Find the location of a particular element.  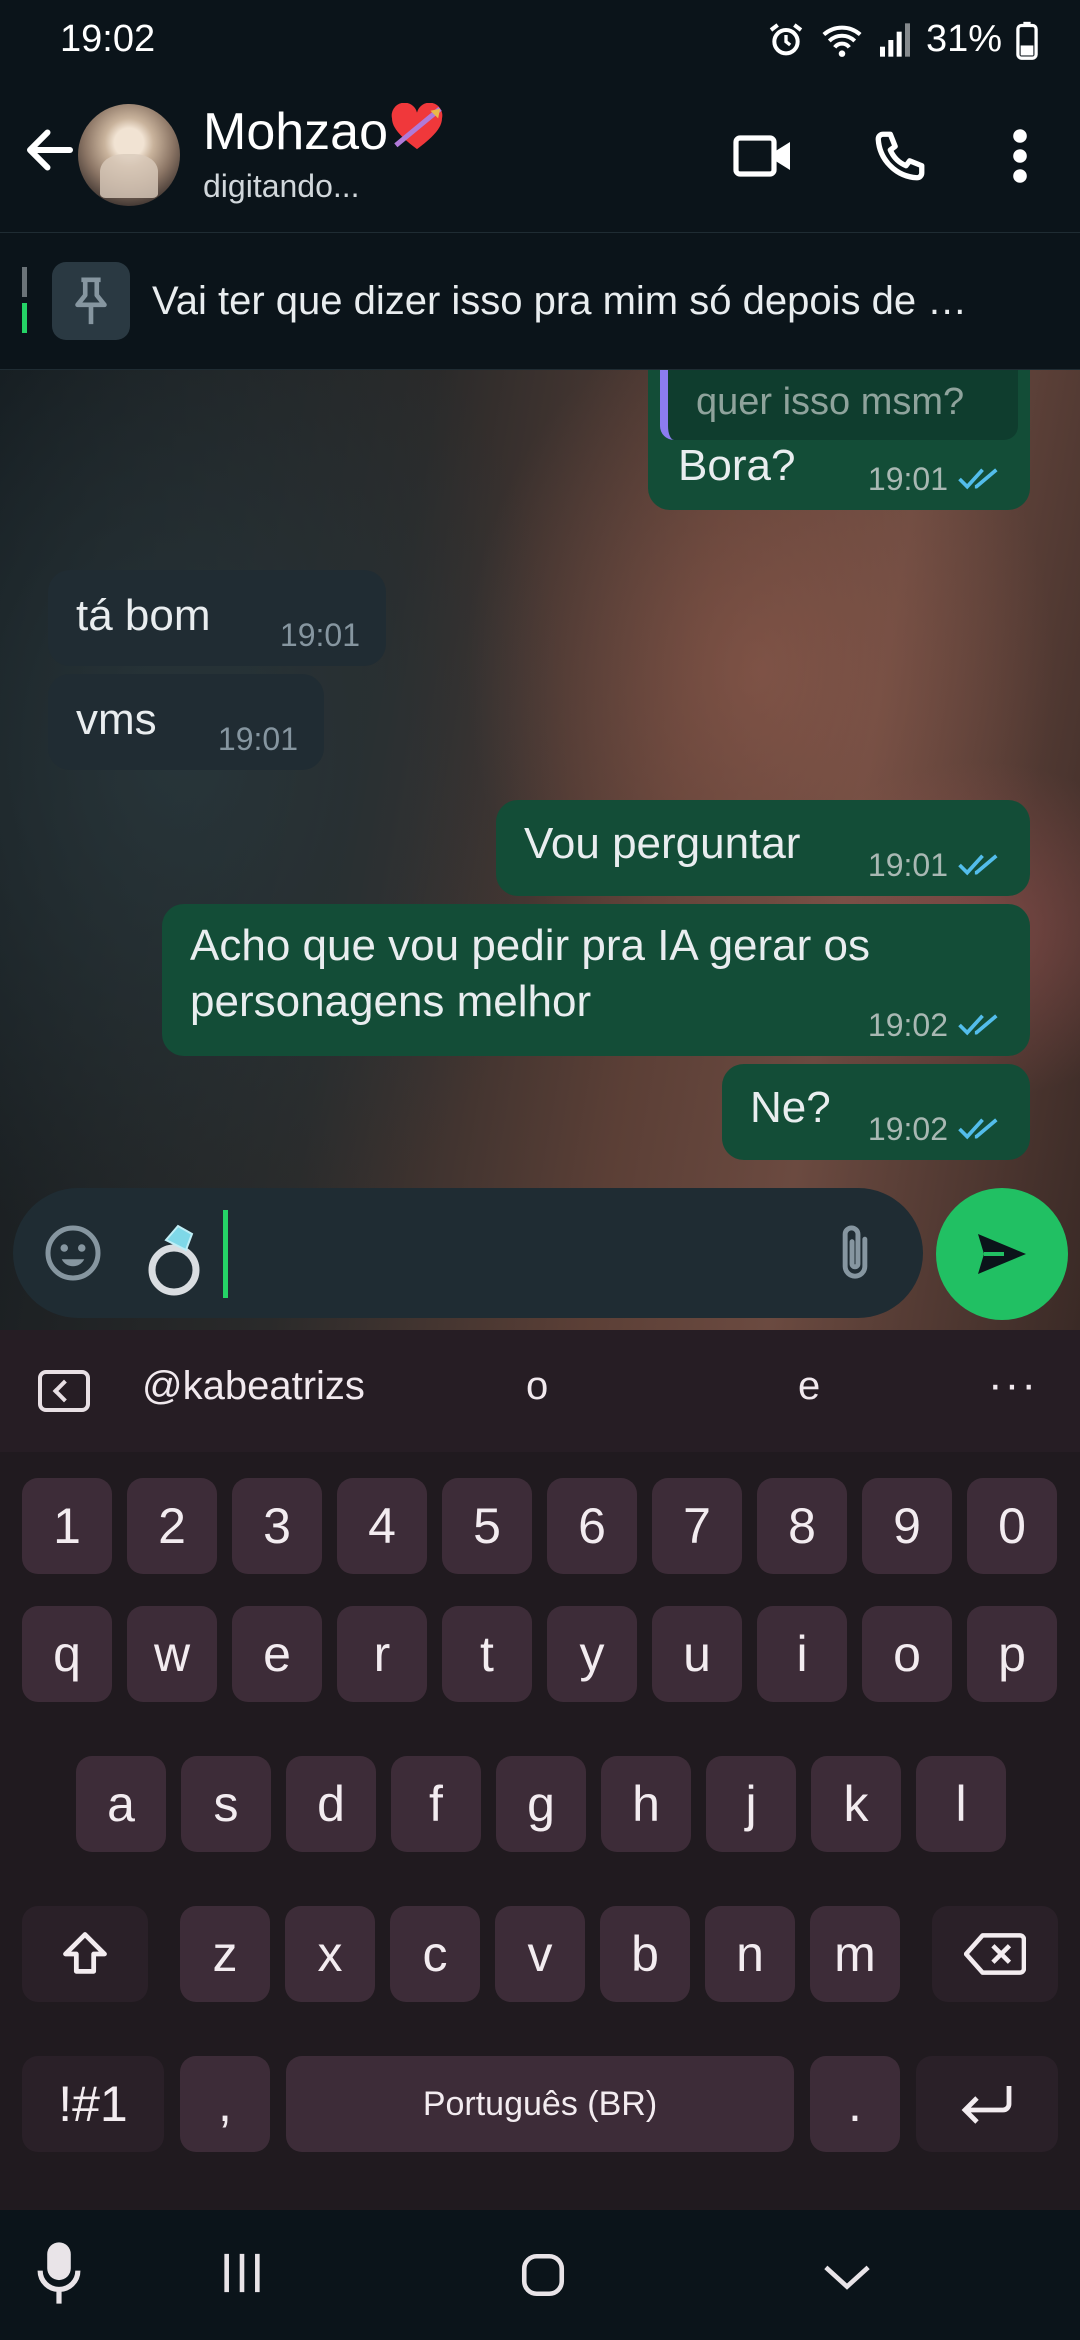

key-6: 6 is located at coordinates (592, 1526).